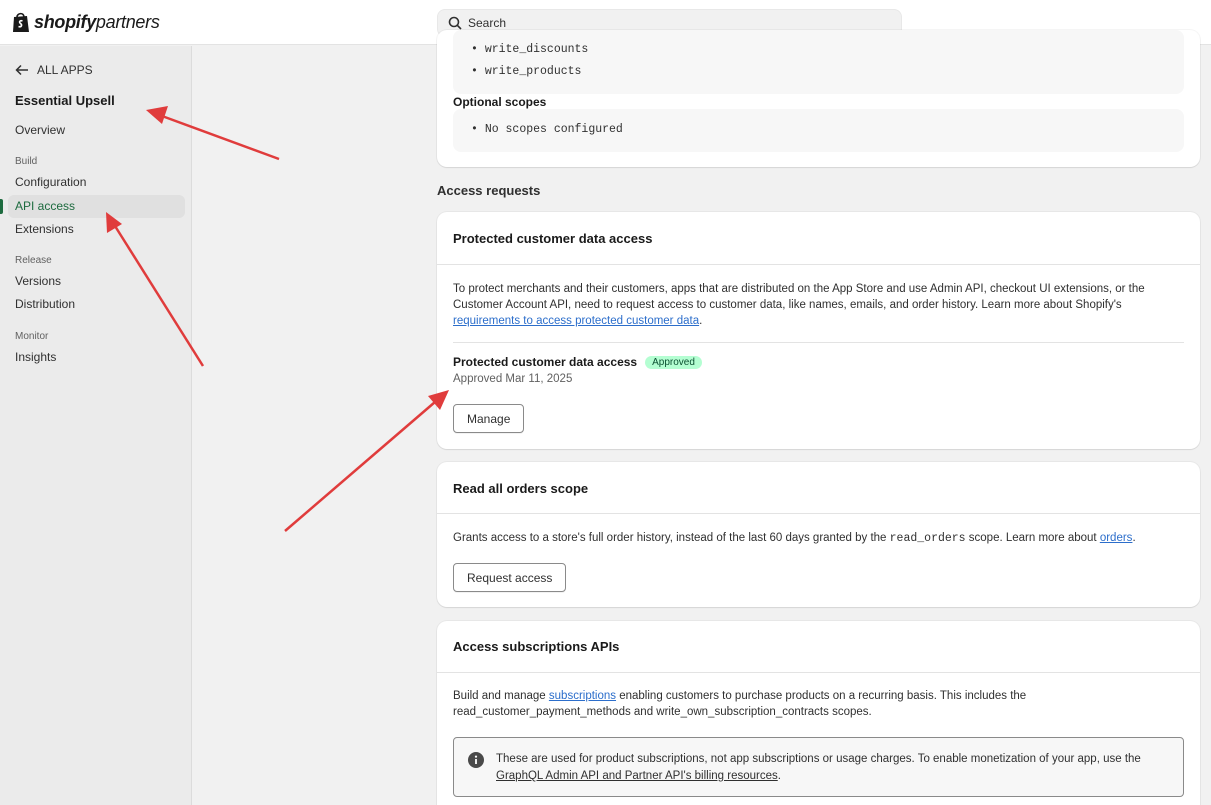 This screenshot has height=805, width=1211. I want to click on manage-button: Manage, so click(489, 418).